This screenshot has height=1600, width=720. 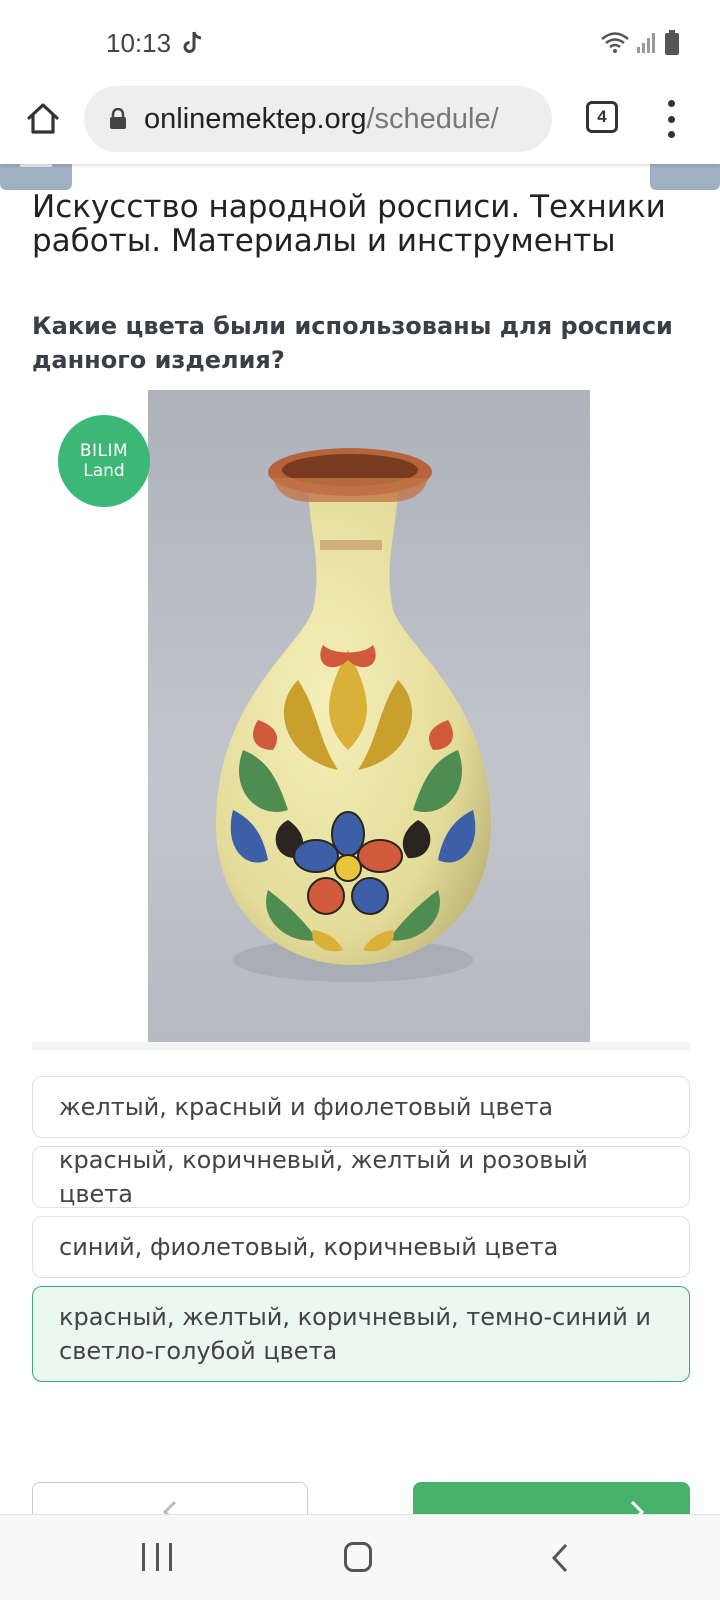 What do you see at coordinates (104, 471) in the screenshot?
I see `logo-line2: Land` at bounding box center [104, 471].